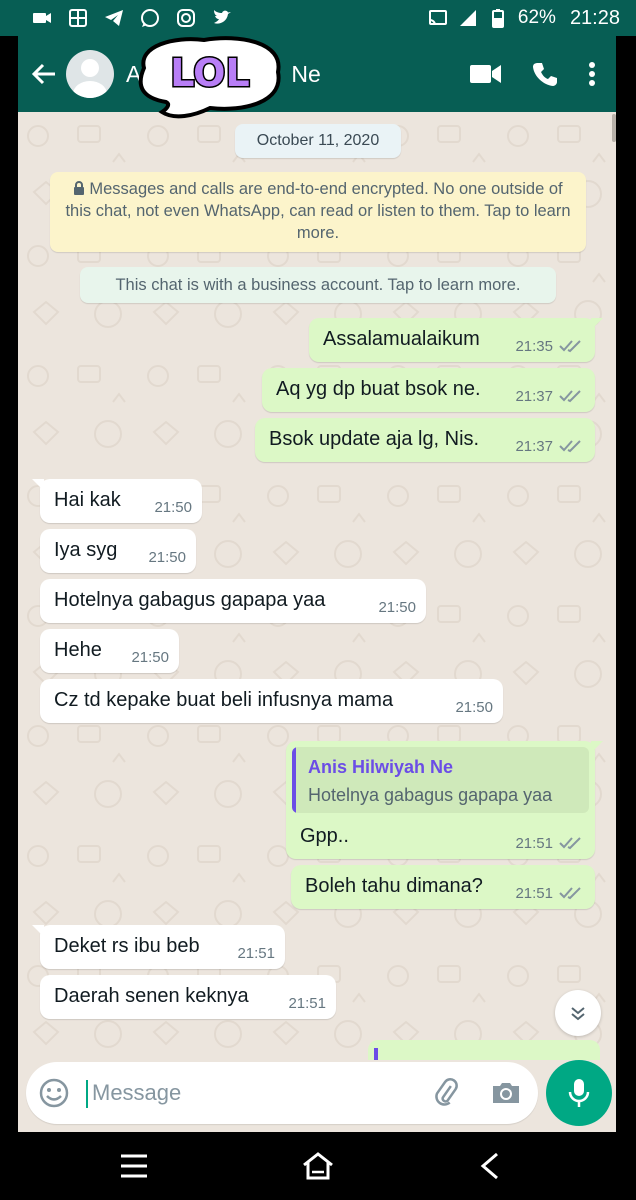 The image size is (636, 1200). I want to click on message-text: Gpp.., so click(324, 836).